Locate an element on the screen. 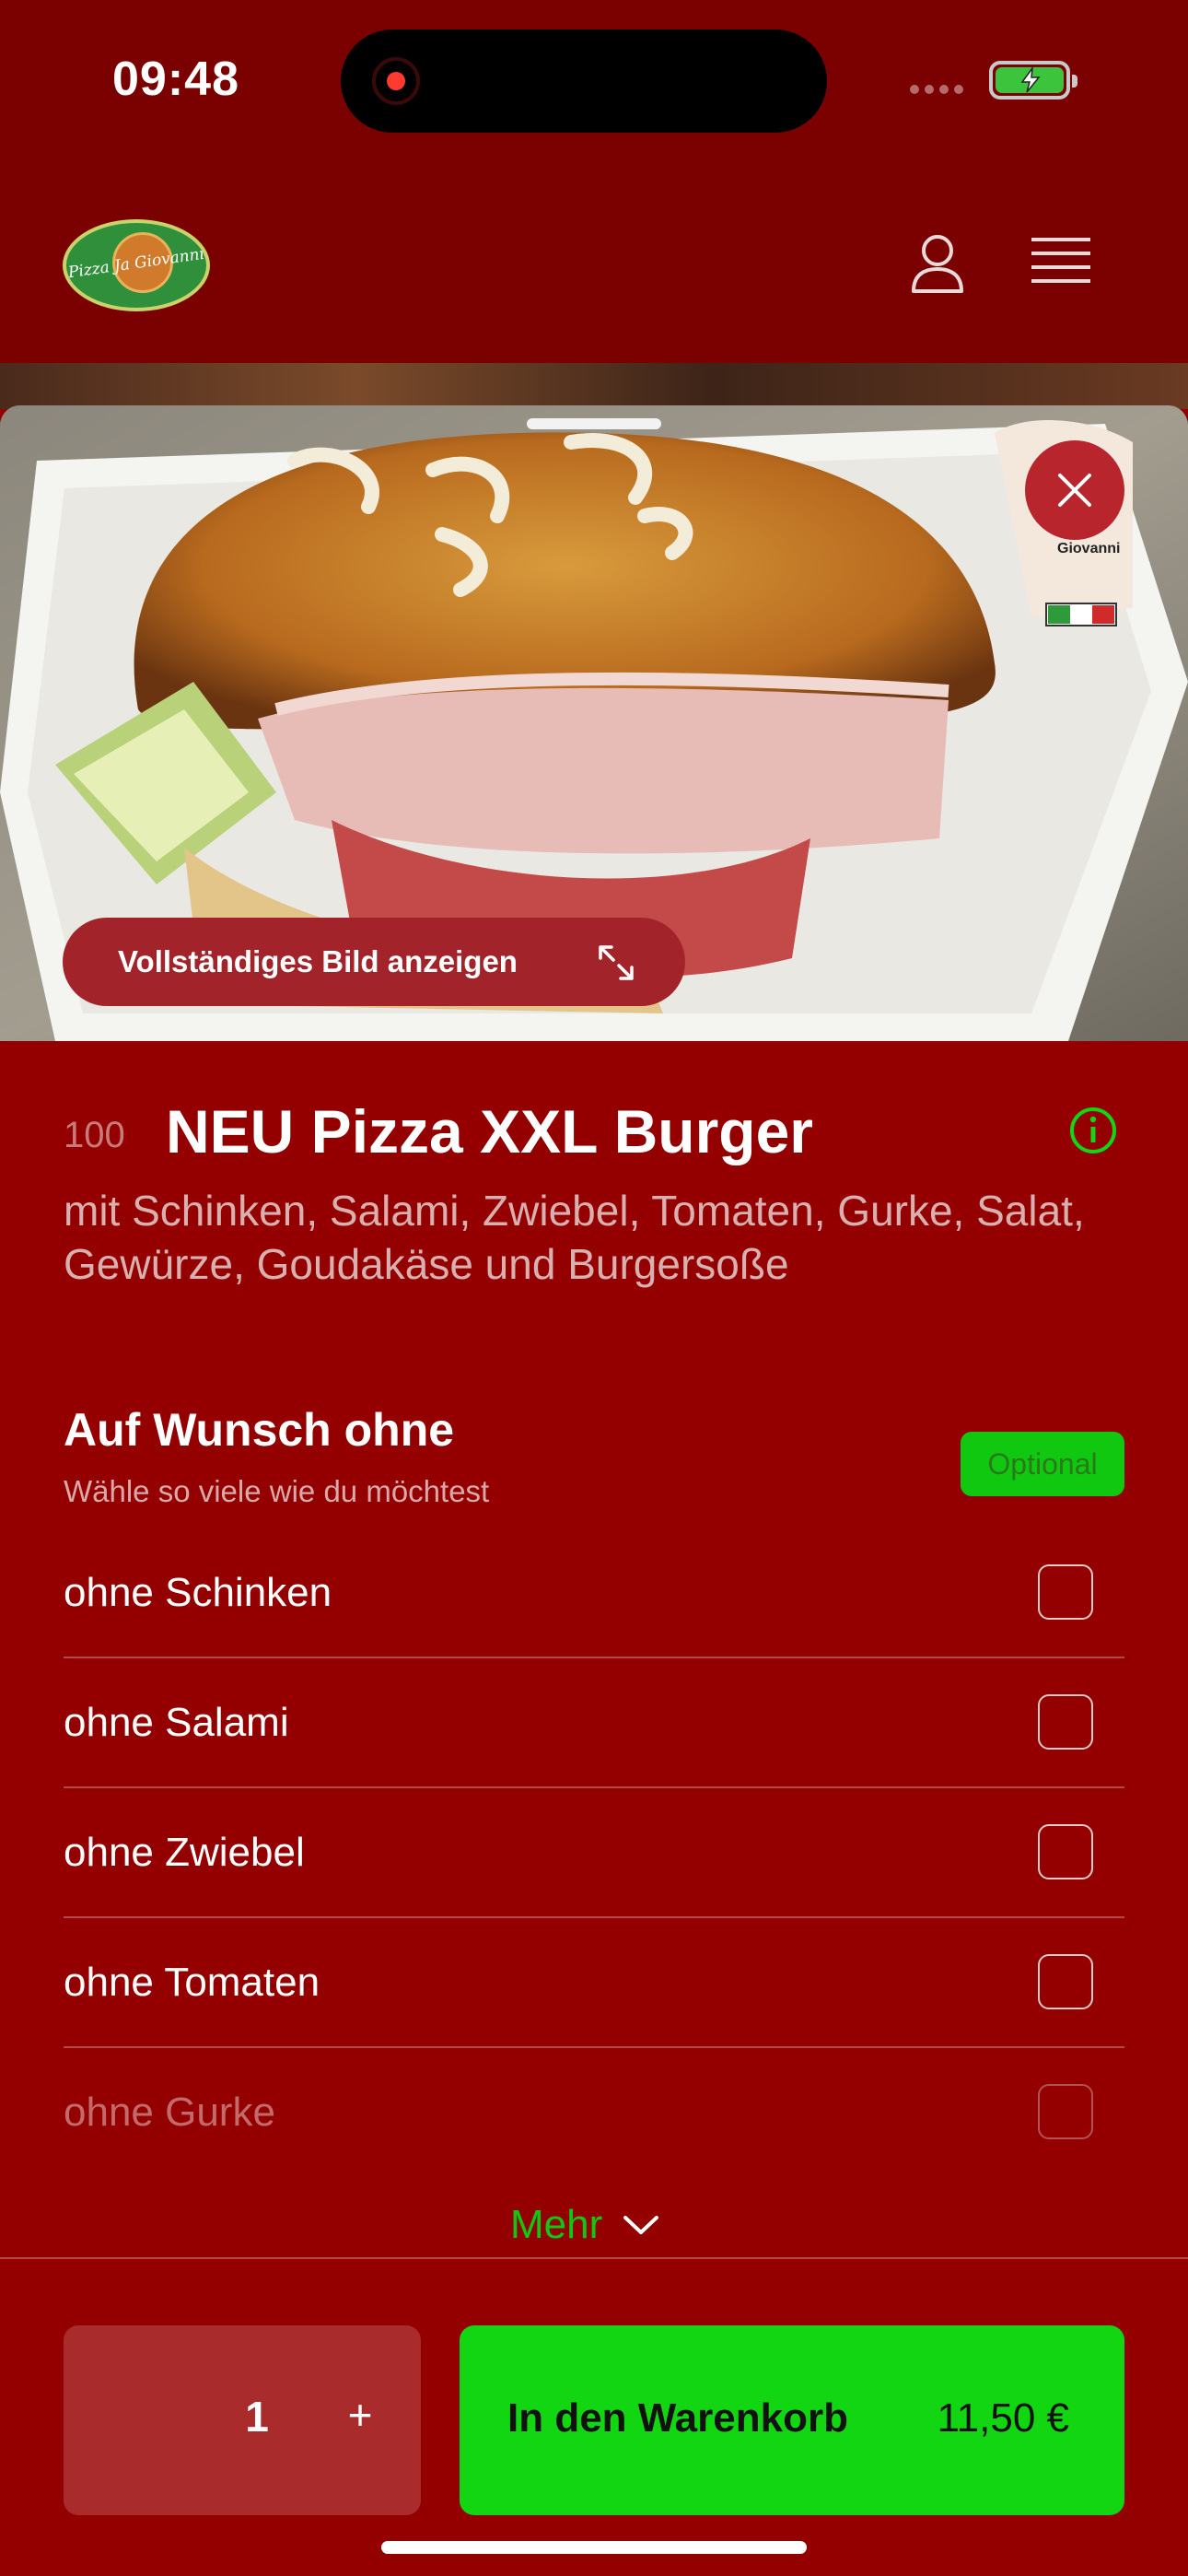  product-number: 100 is located at coordinates (94, 1135).